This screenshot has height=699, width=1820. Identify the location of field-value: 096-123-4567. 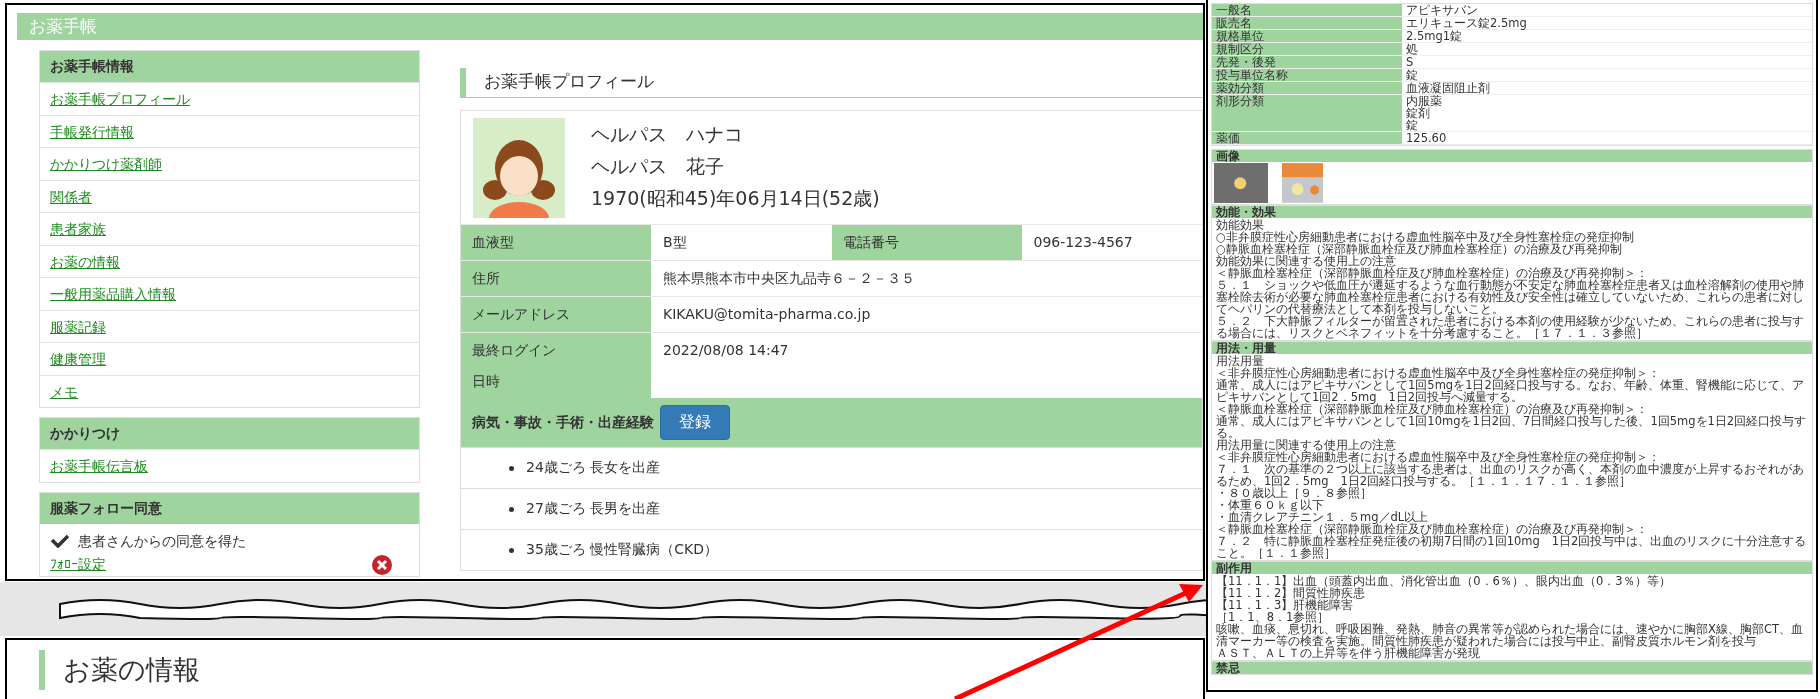
(1083, 242).